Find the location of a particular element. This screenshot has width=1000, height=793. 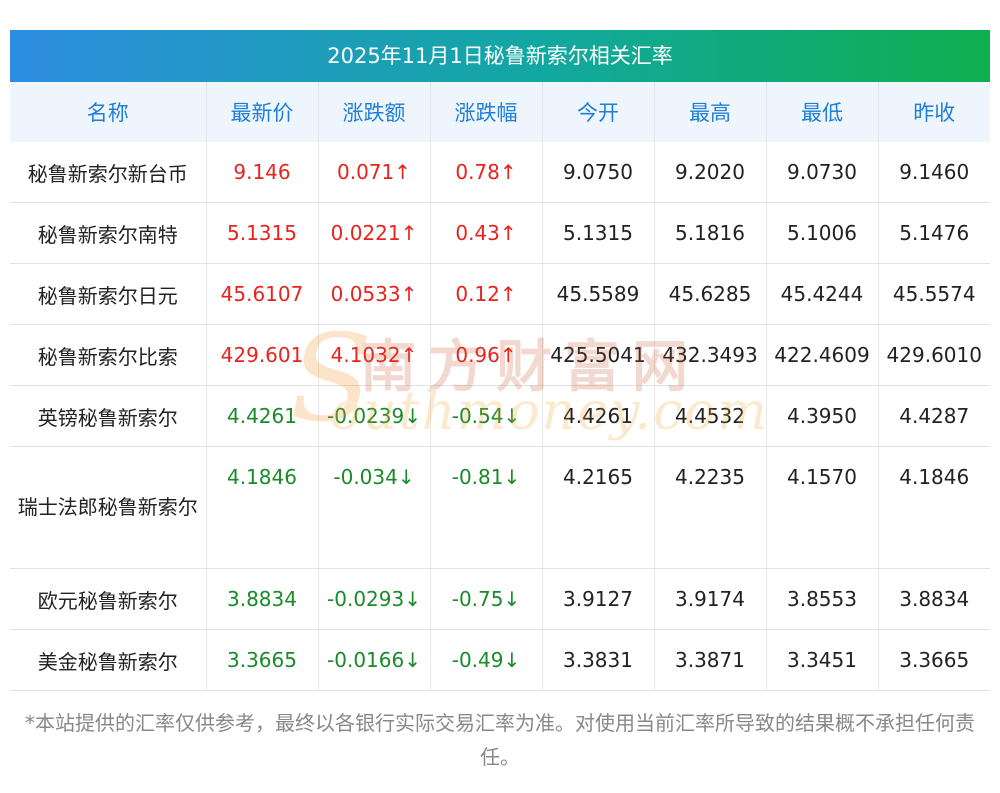

table-header-row: 名称 最新价 涨跌额 涨跌幅 今开 最高 最低 昨收 is located at coordinates (500, 112).